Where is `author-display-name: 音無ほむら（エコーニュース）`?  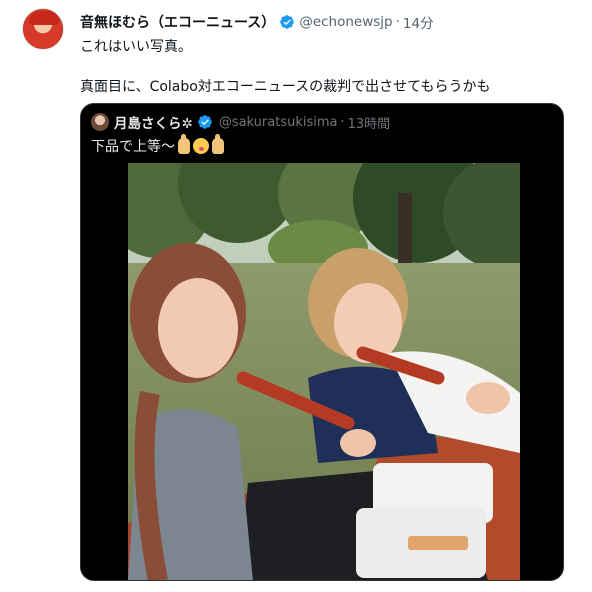 author-display-name: 音無ほむら（エコーニュース） is located at coordinates (177, 22).